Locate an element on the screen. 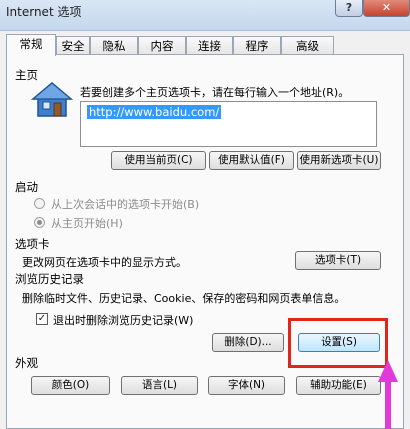  close-button: ✕ is located at coordinates (386, 8).